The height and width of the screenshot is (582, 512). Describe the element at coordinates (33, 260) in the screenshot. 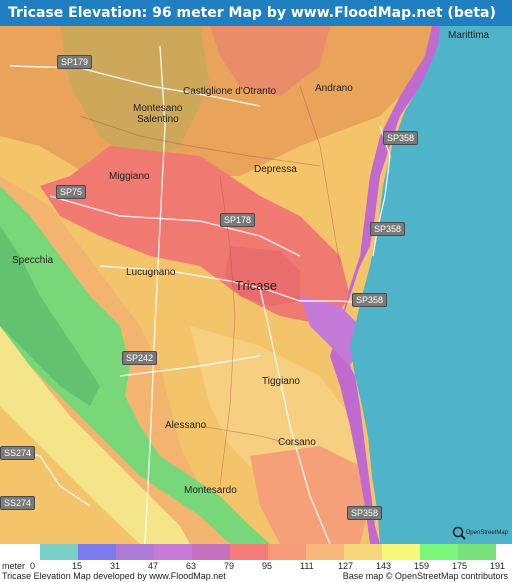

I see `place-label: Specchia` at that location.